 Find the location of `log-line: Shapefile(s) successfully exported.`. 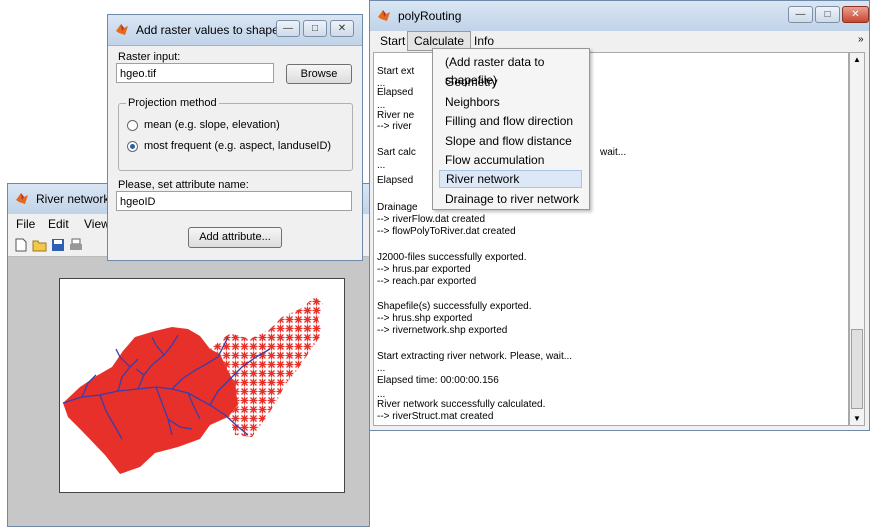

log-line: Shapefile(s) successfully exported. is located at coordinates (454, 306).